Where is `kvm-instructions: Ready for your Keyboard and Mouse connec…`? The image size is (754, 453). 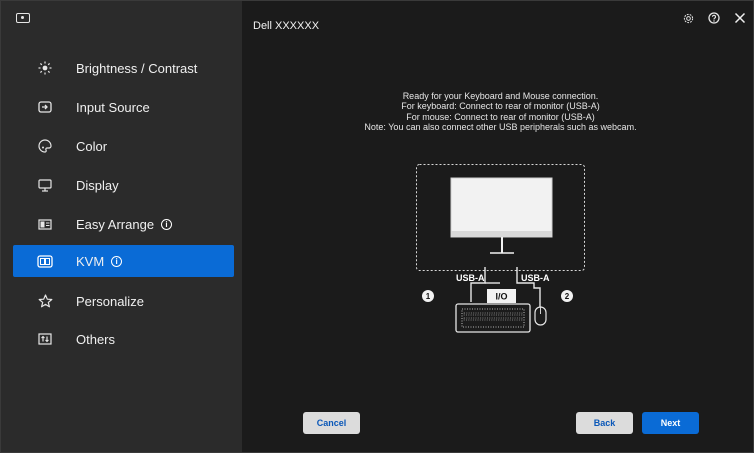 kvm-instructions: Ready for your Keyboard and Mouse connec… is located at coordinates (497, 112).